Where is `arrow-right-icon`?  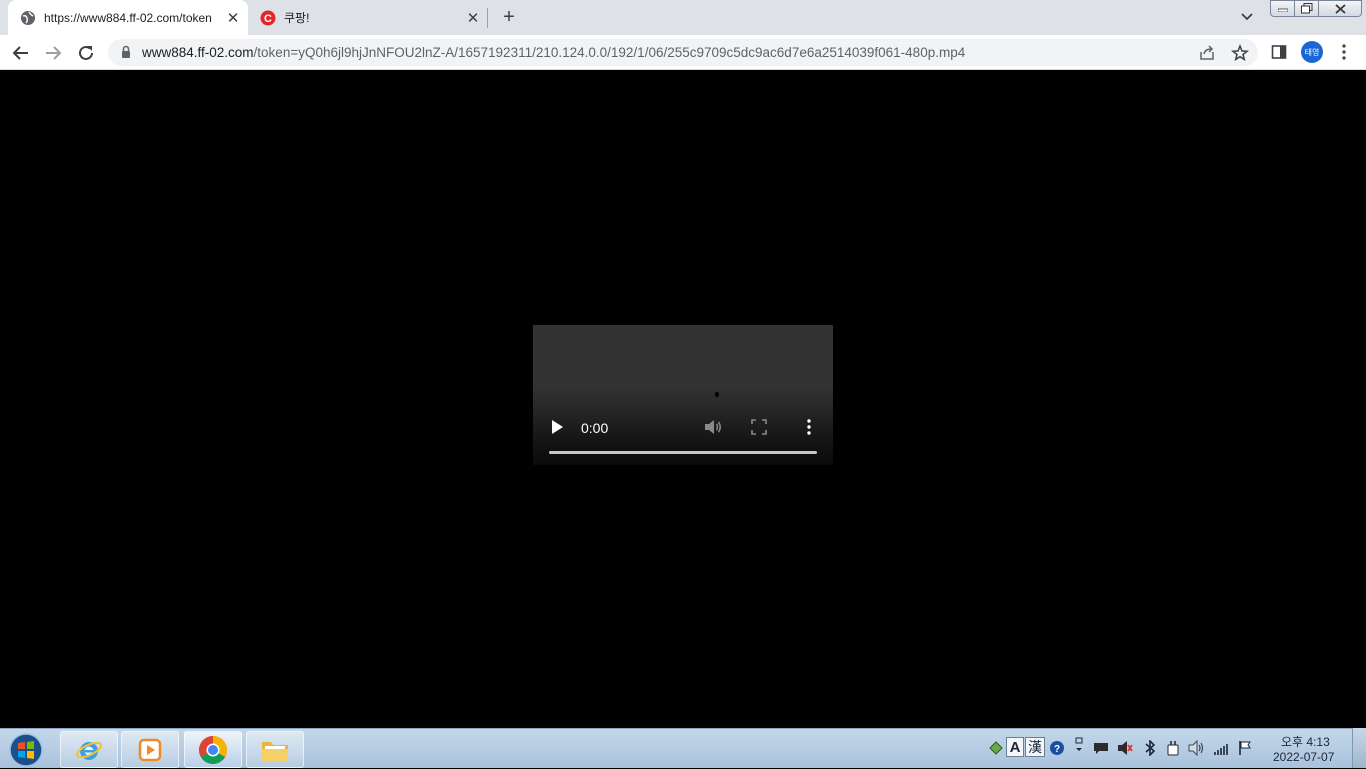
arrow-right-icon is located at coordinates (54, 53).